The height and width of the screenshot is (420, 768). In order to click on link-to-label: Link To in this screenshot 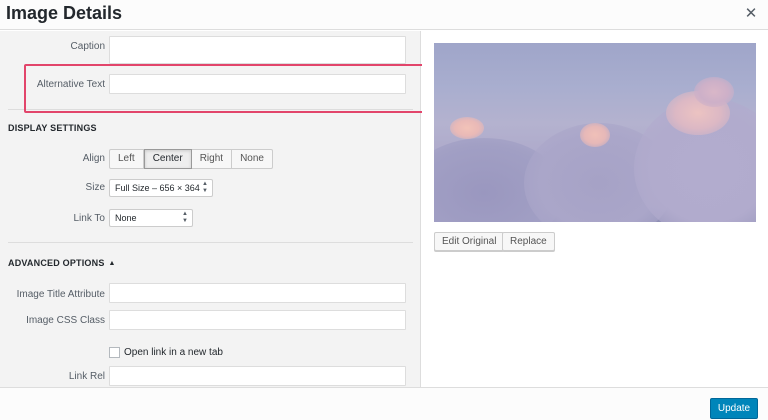, I will do `click(89, 218)`.